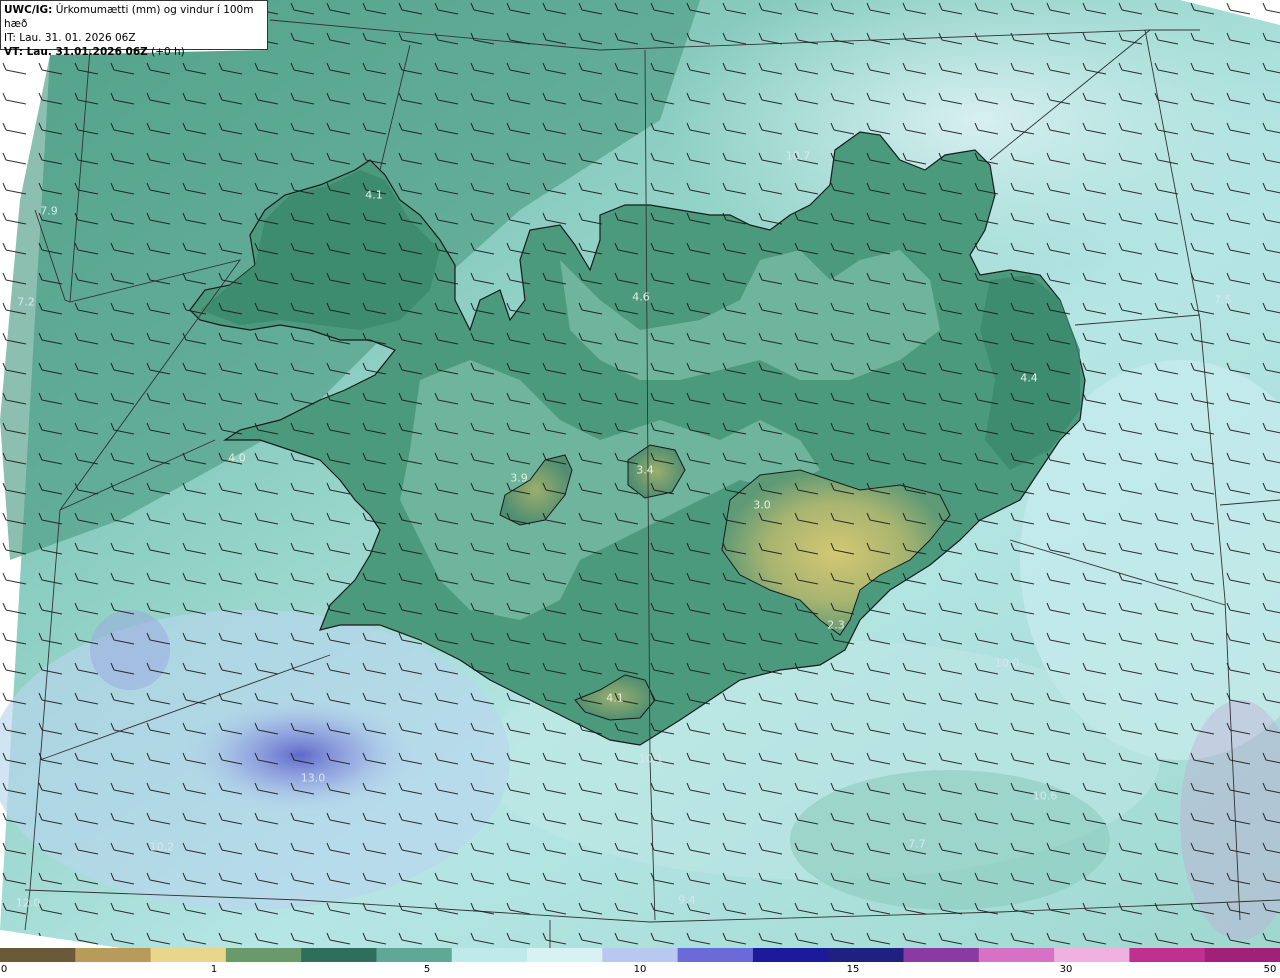 Image resolution: width=1280 pixels, height=978 pixels. Describe the element at coordinates (313, 778) in the screenshot. I see `max-value-label: 13.0` at that location.